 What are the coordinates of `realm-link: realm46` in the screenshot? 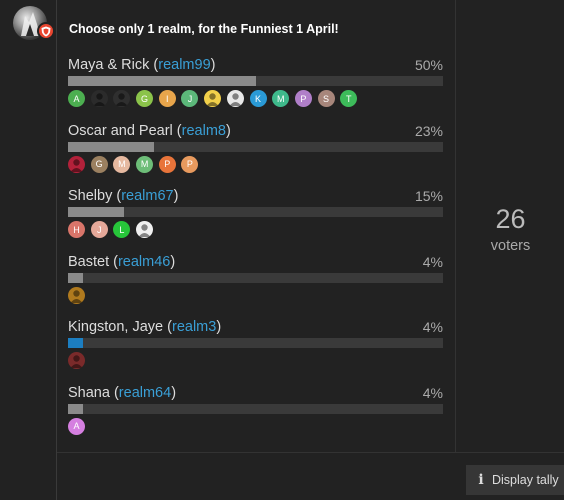 It's located at (144, 262).